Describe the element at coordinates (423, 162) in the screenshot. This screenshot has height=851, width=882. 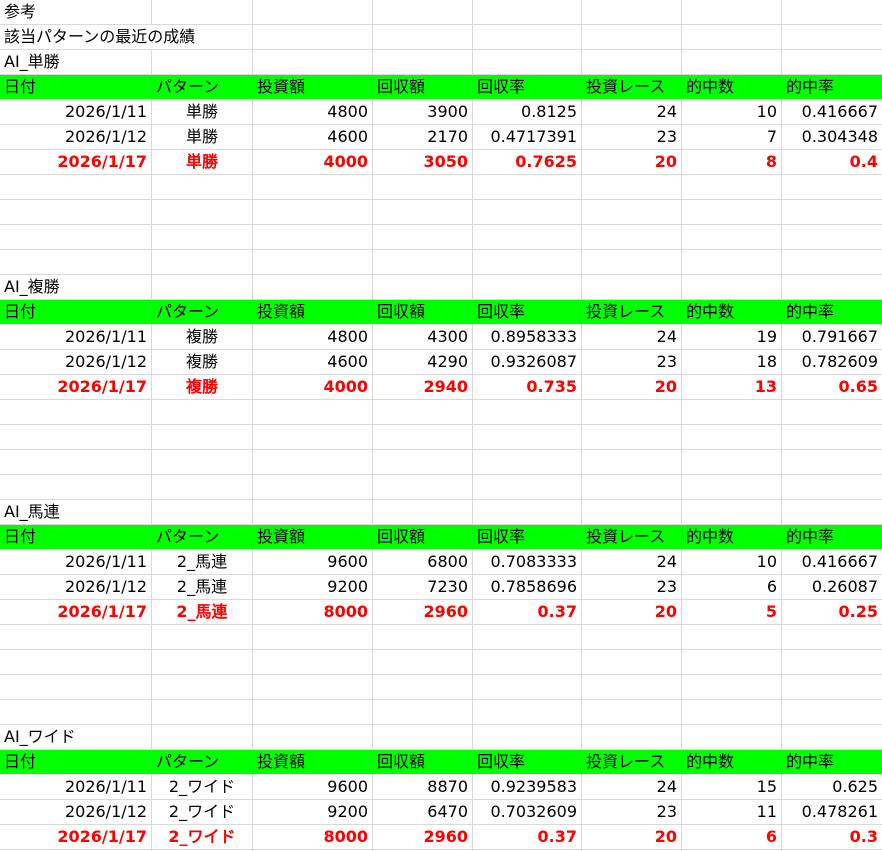
I see `data-cell: 3050` at that location.